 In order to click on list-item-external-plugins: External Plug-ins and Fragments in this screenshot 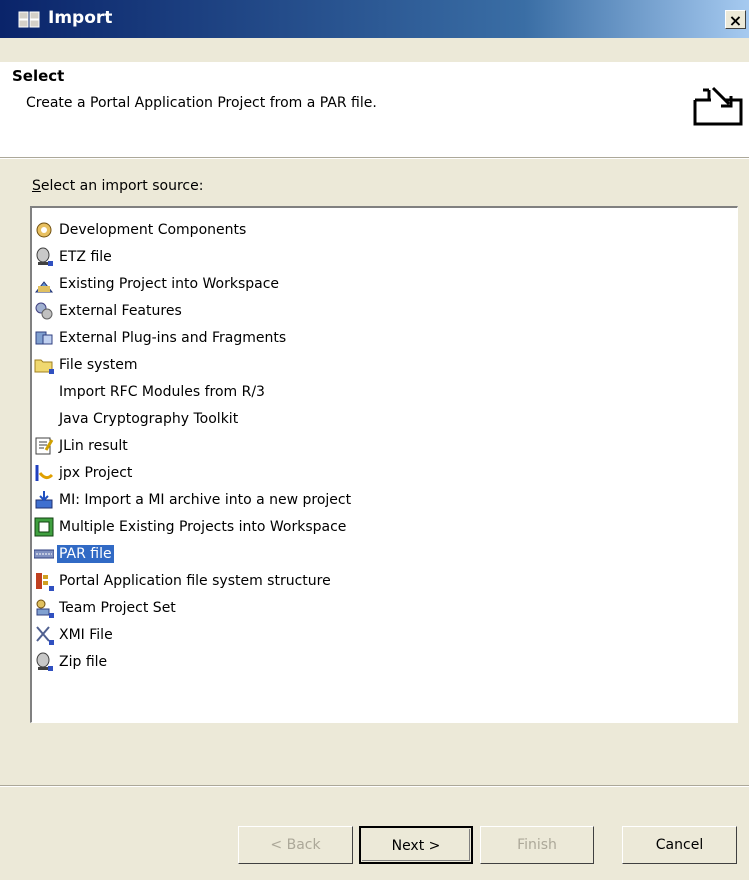, I will do `click(161, 338)`.